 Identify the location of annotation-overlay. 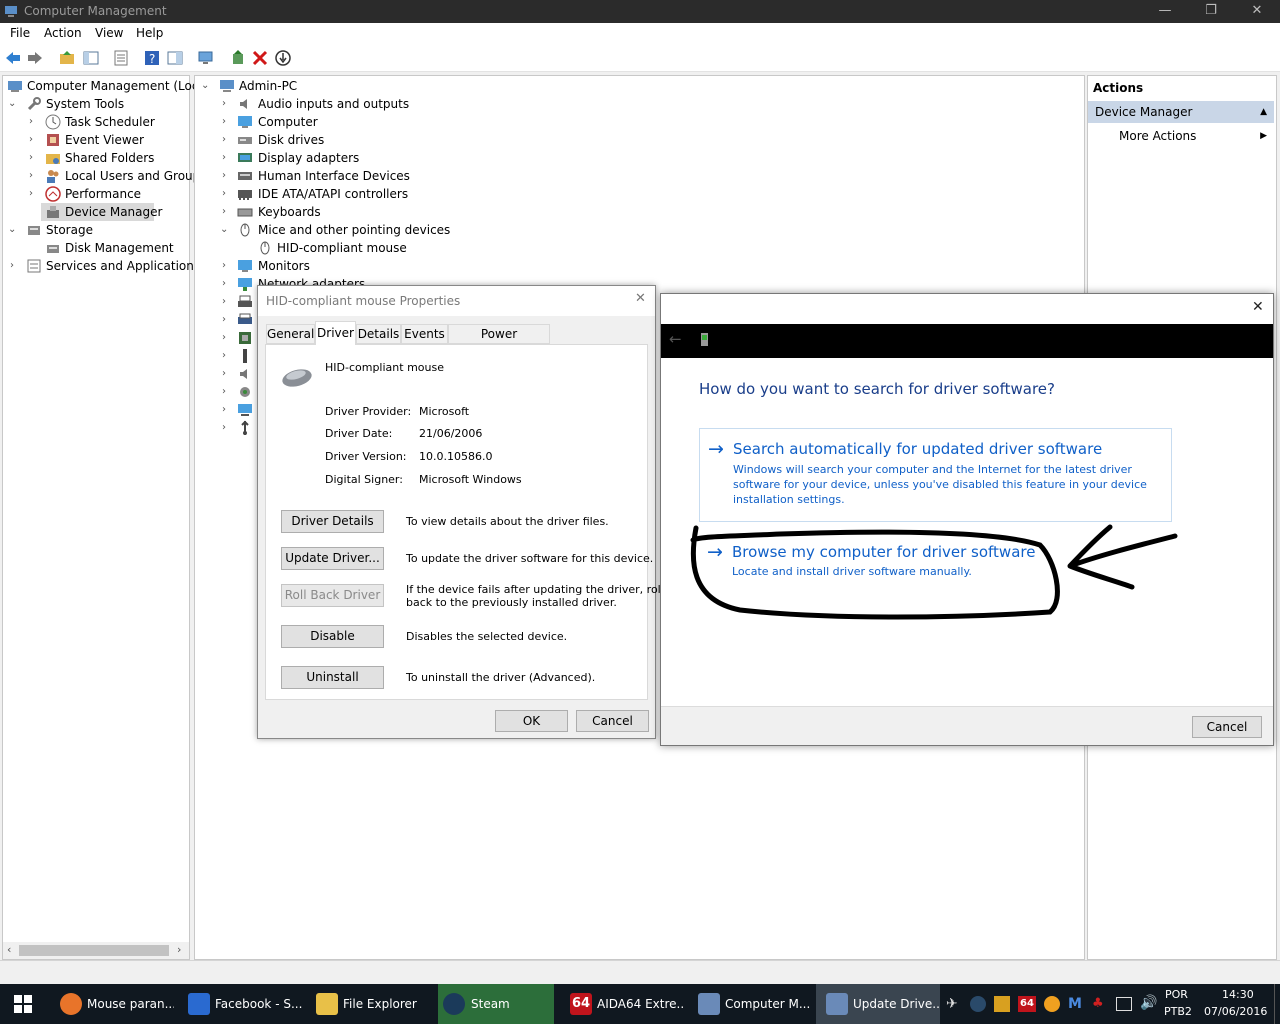
(934, 572).